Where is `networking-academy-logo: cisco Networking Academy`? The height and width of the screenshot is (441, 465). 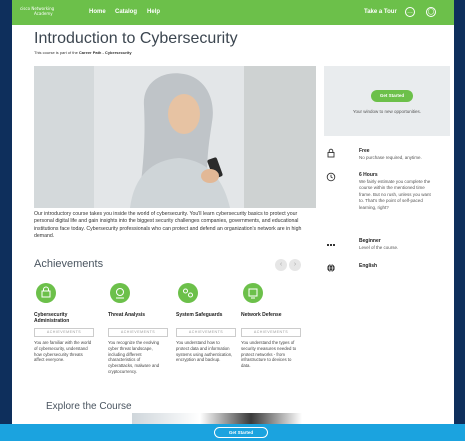 networking-academy-logo: cisco Networking Academy is located at coordinates (37, 11).